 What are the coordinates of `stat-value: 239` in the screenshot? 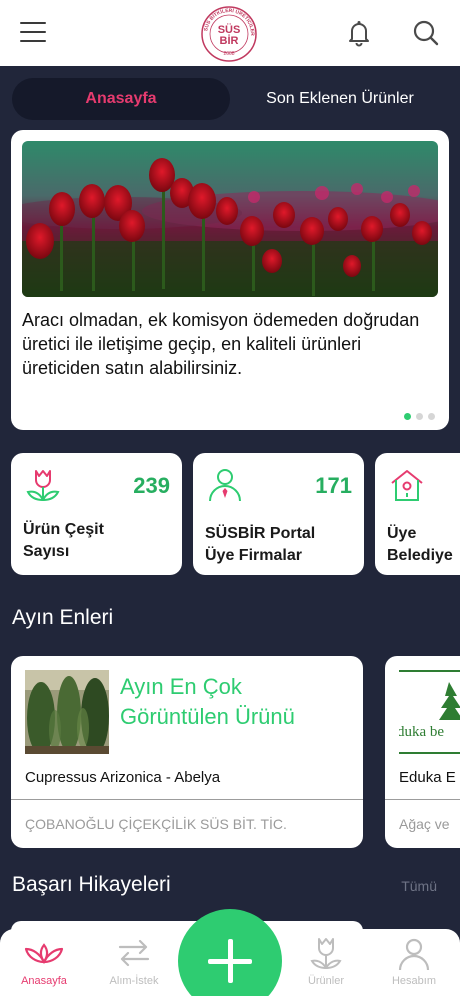 It's located at (151, 485).